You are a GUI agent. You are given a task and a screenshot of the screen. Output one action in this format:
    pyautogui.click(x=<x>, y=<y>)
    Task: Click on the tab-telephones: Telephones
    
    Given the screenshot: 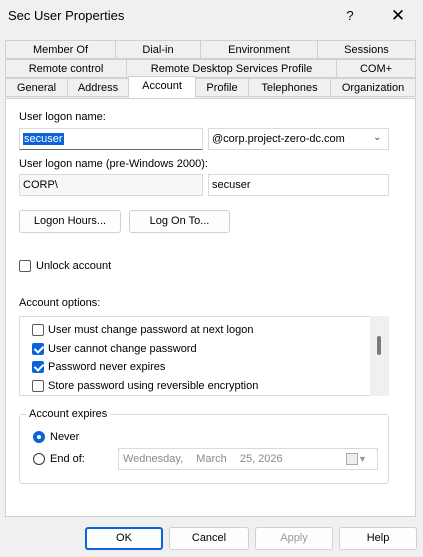 What is the action you would take?
    pyautogui.click(x=289, y=87)
    